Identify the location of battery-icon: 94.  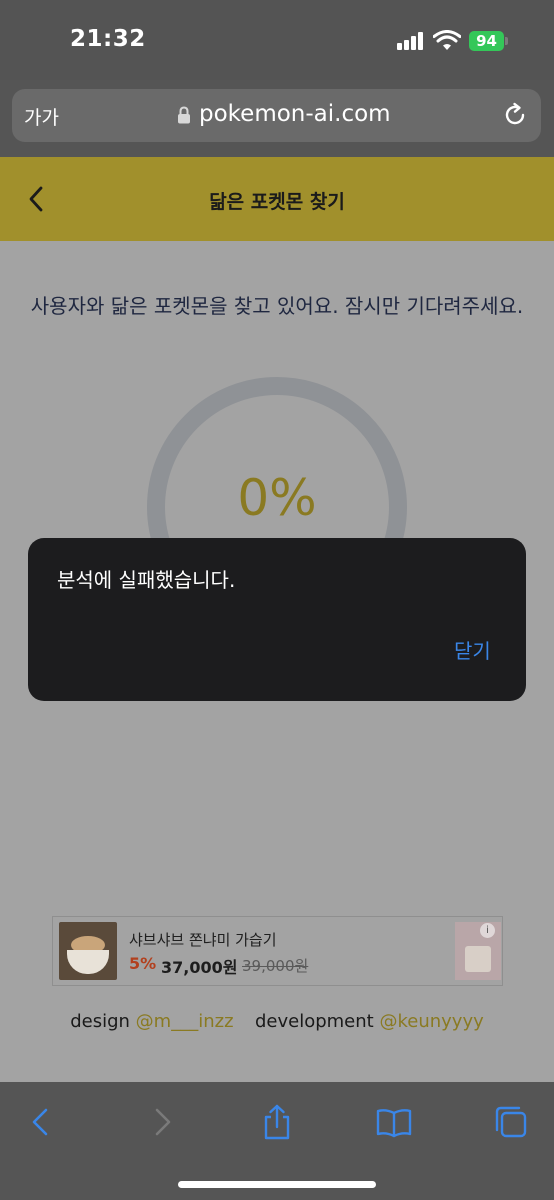
(488, 41).